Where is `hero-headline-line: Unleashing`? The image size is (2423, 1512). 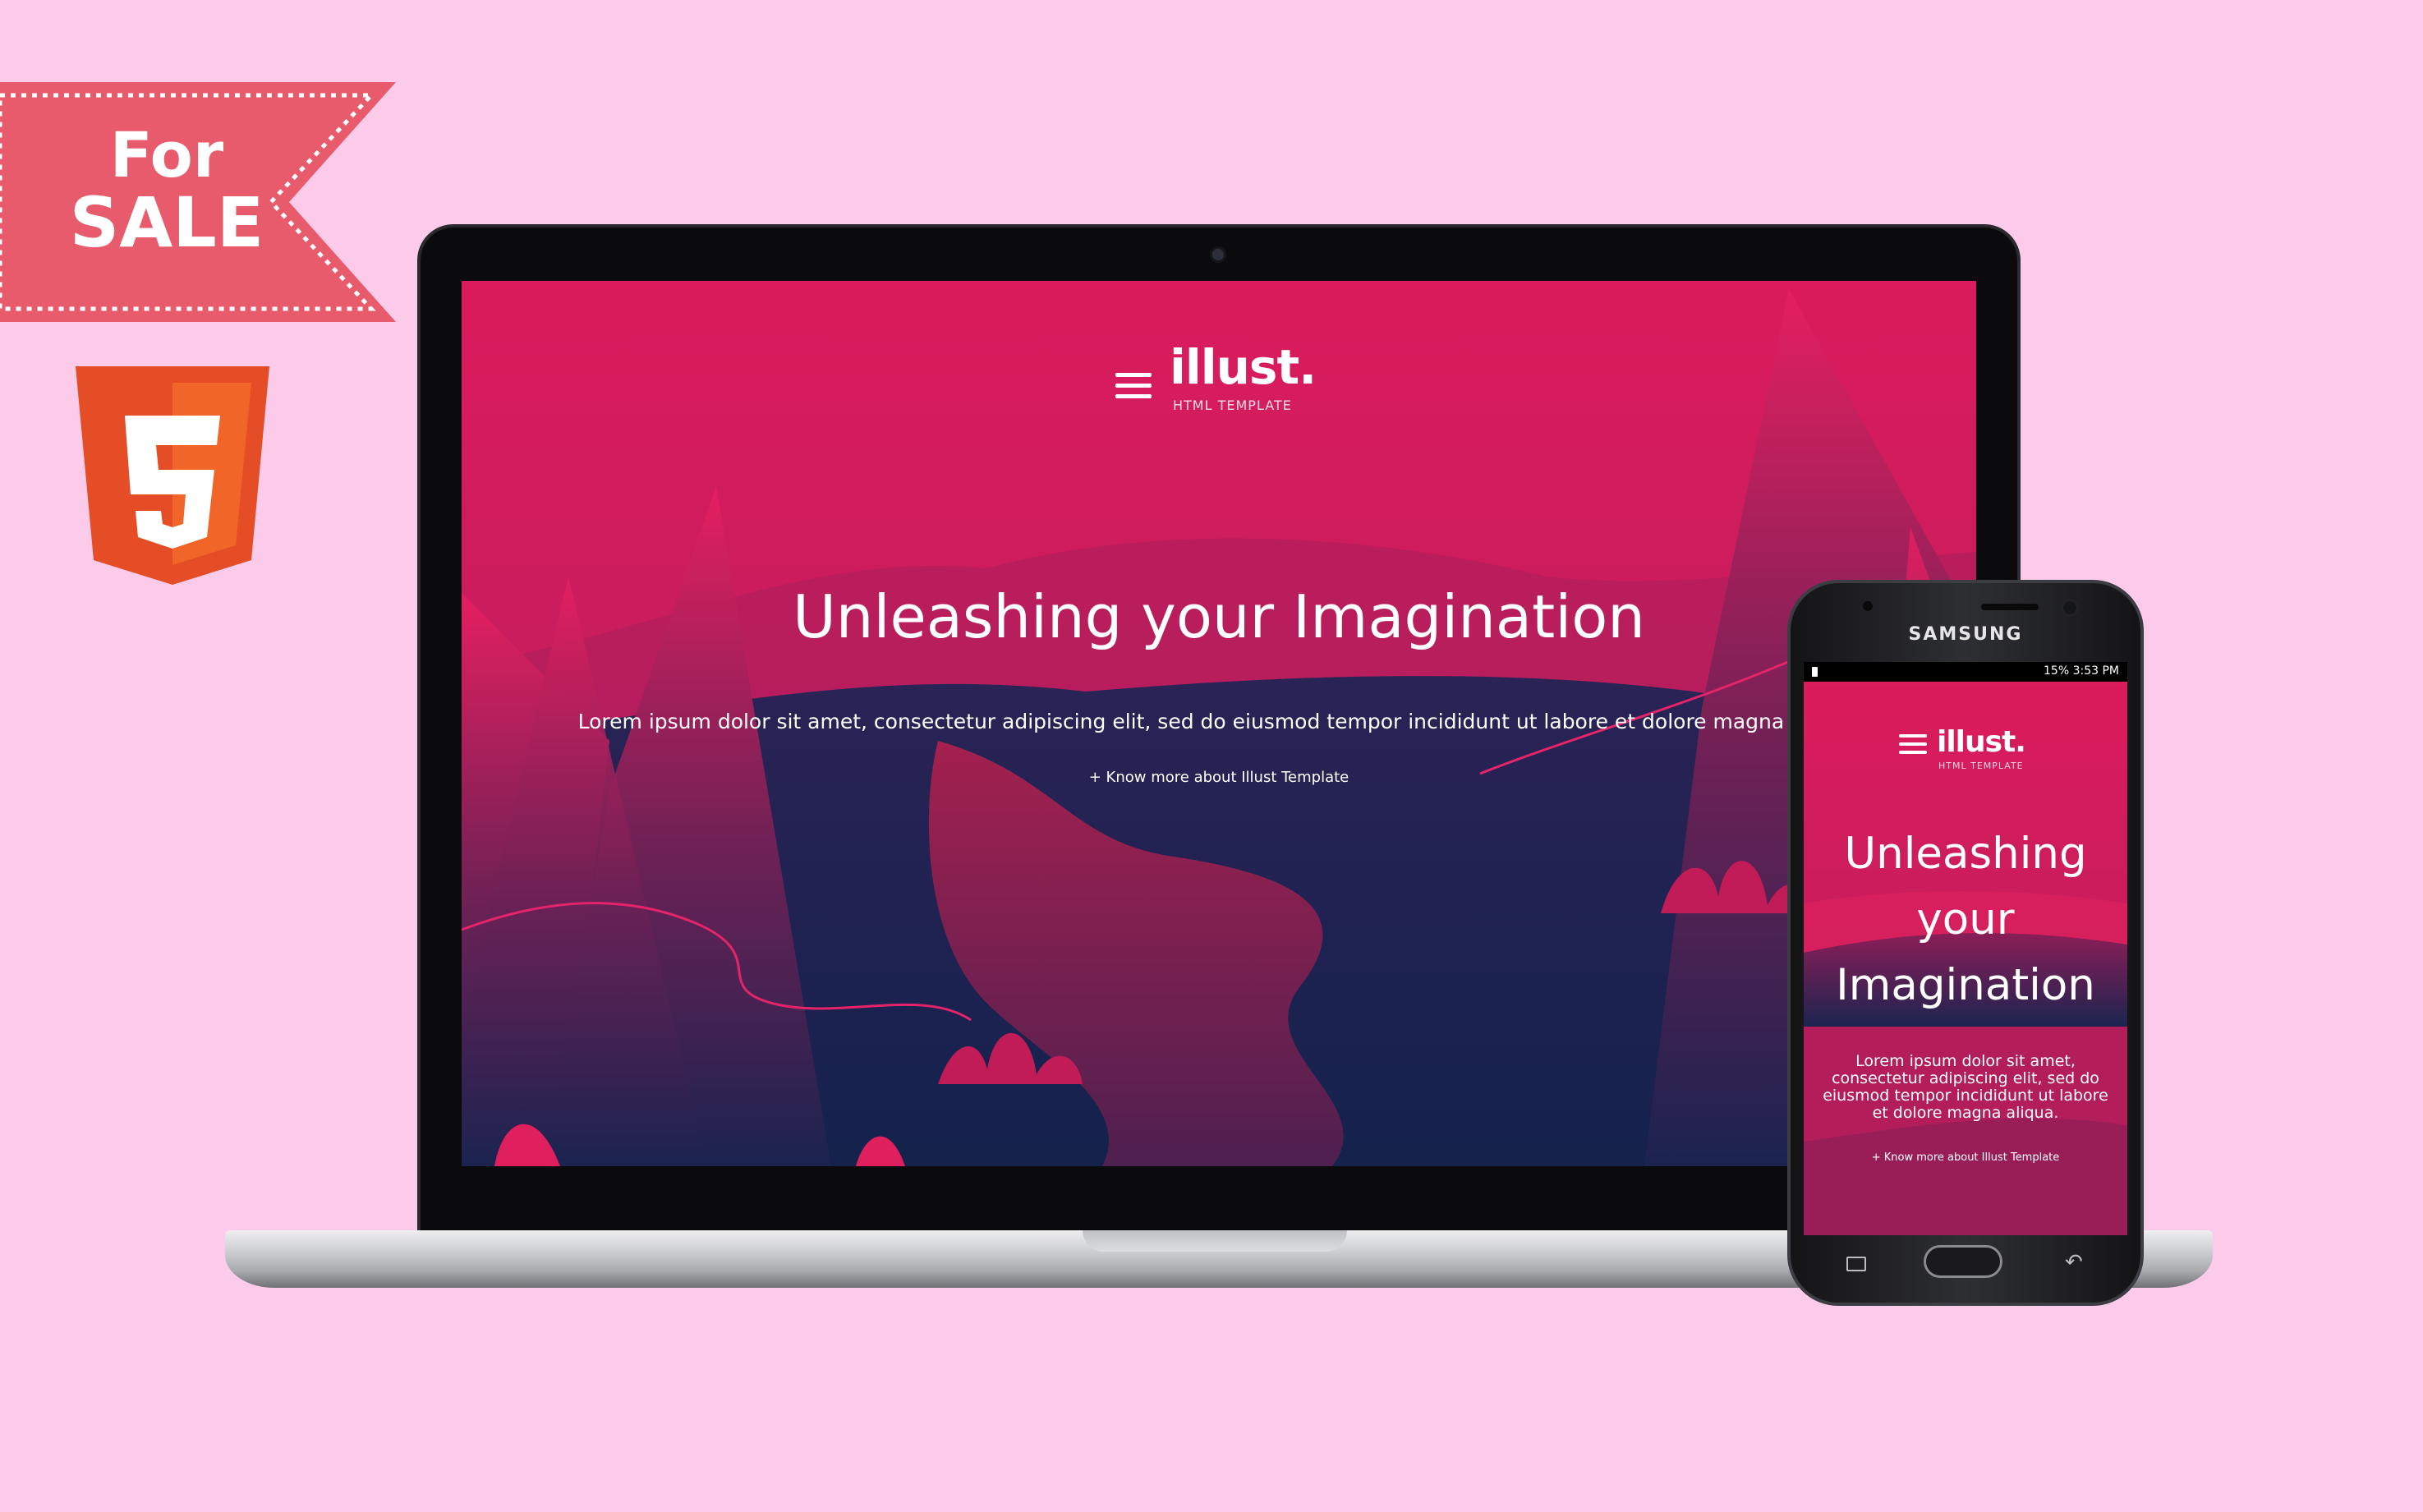 hero-headline-line: Unleashing is located at coordinates (1965, 854).